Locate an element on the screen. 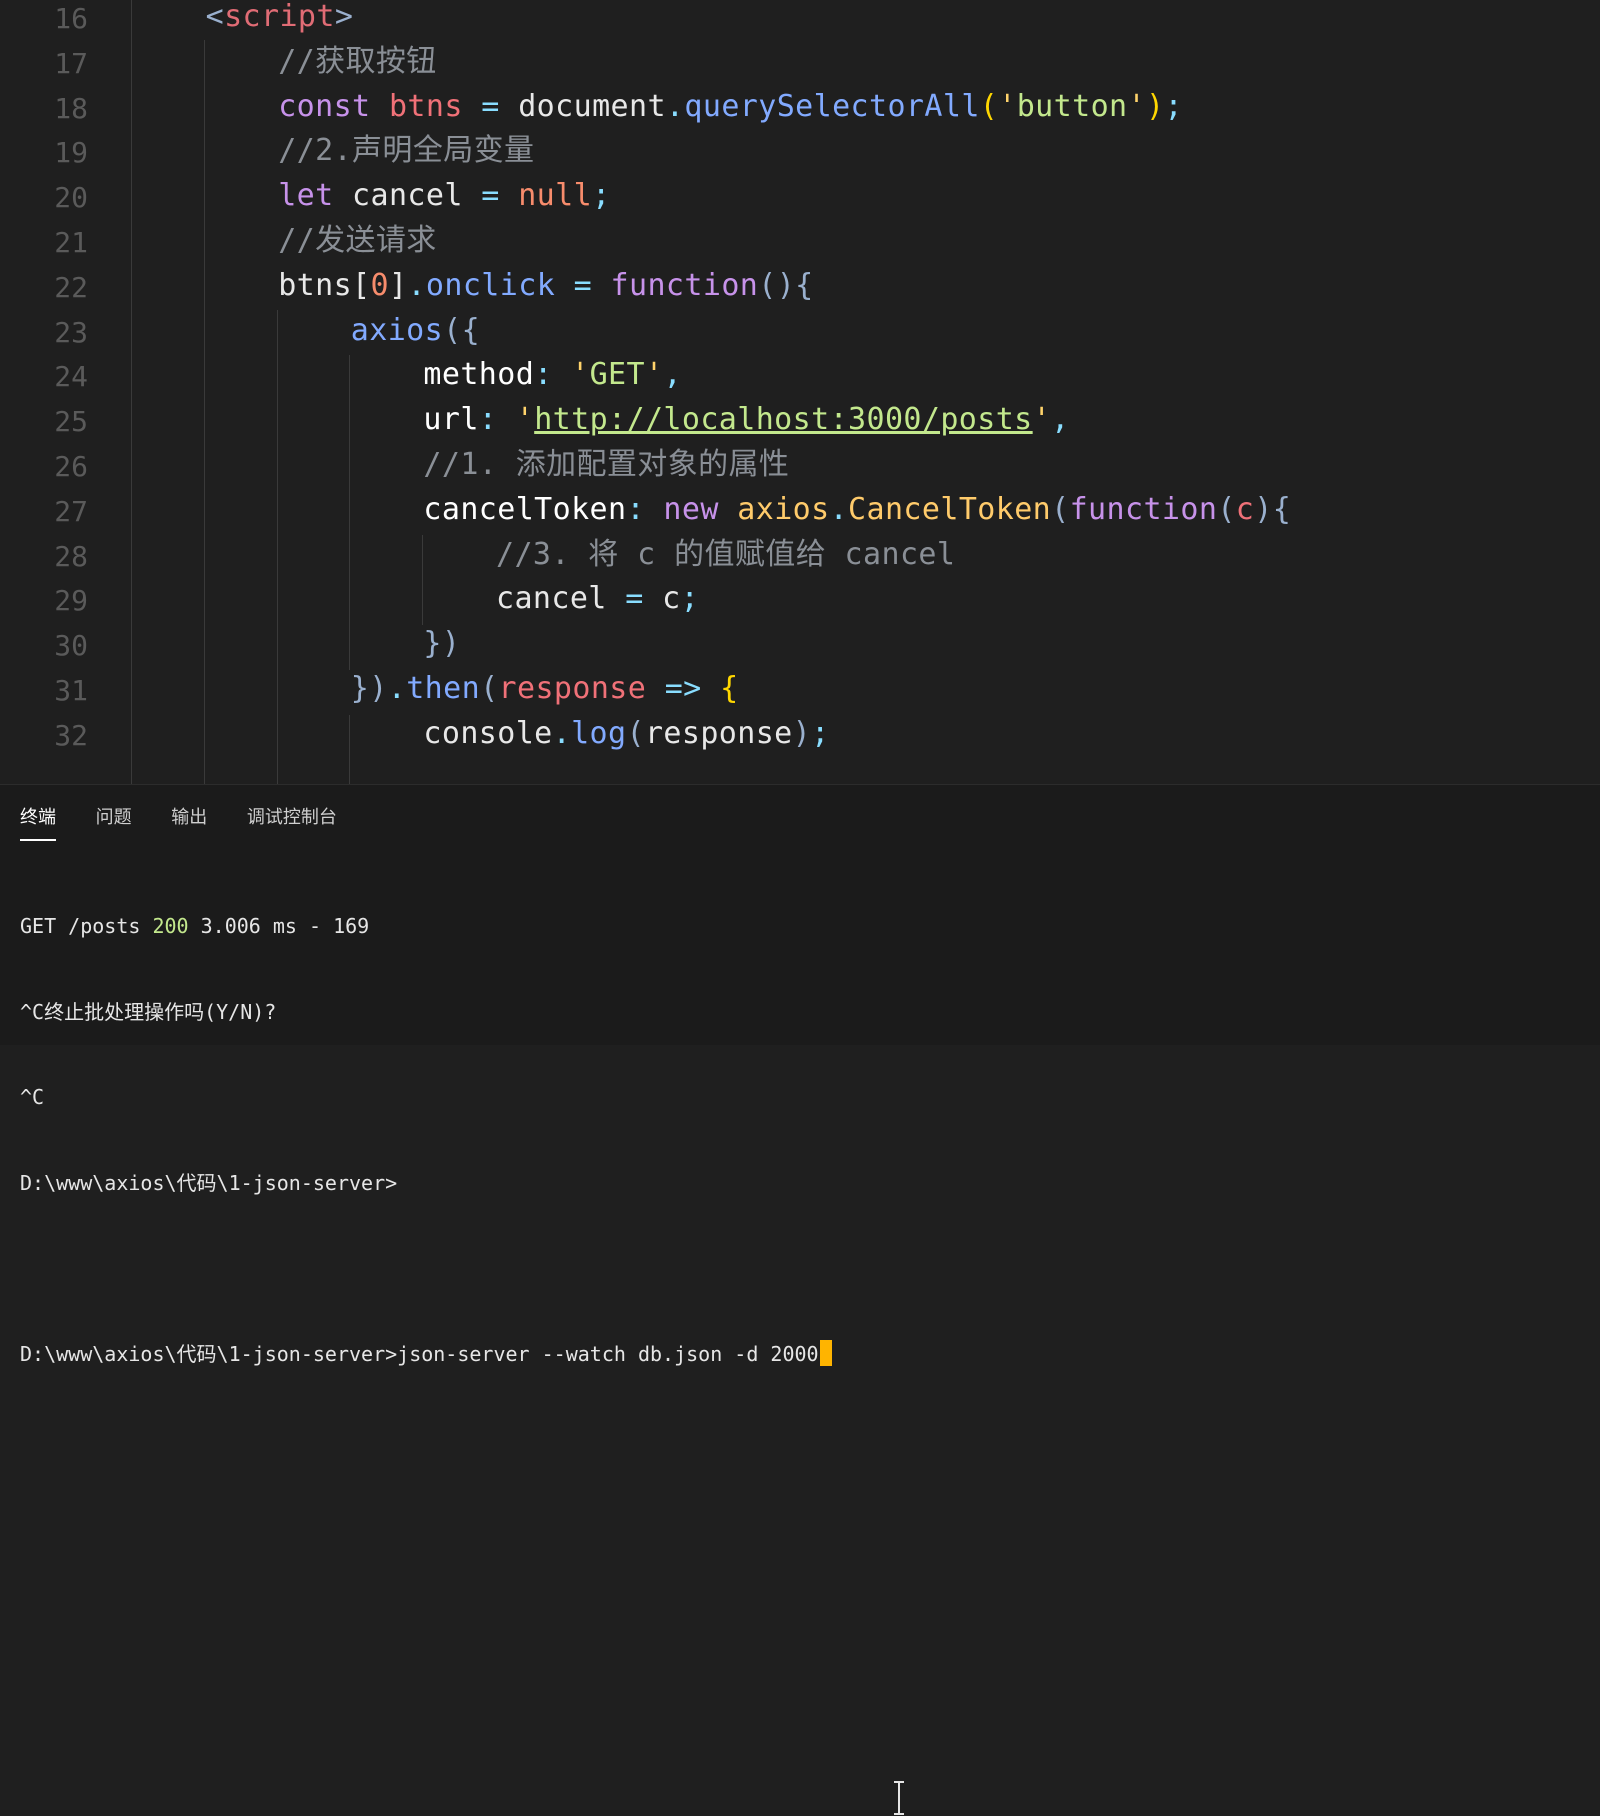 Image resolution: width=1600 pixels, height=1816 pixels. code-content: //1. 添加配置对象的属性 is located at coordinates (606, 465).